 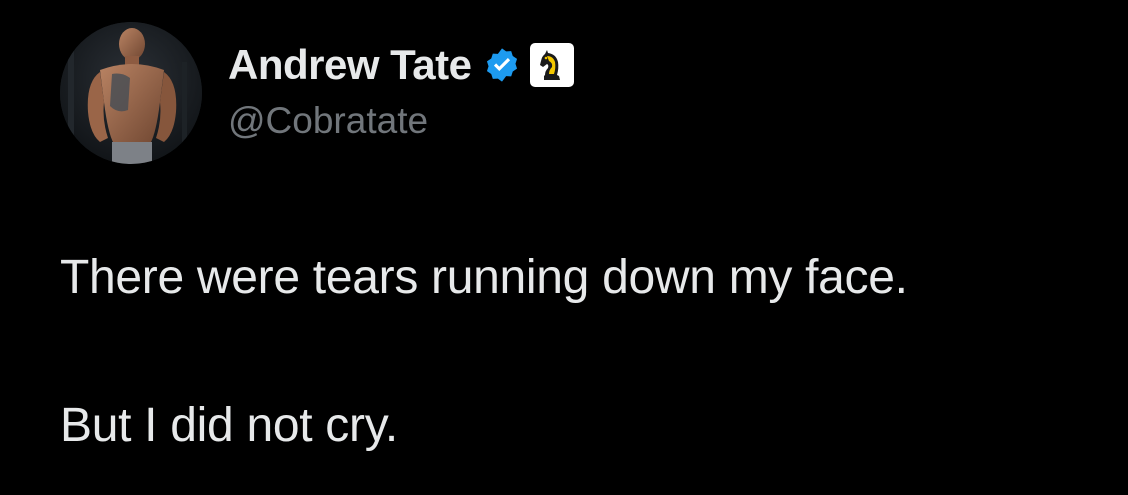 What do you see at coordinates (484, 277) in the screenshot?
I see `tweet-text-line: There were tears running down my face.` at bounding box center [484, 277].